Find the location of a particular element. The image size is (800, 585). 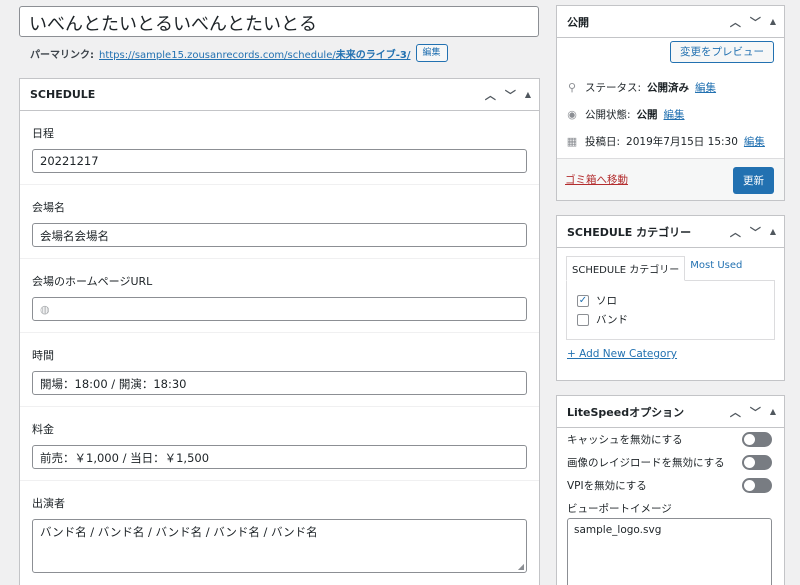

field-label: 料金 is located at coordinates (43, 429).